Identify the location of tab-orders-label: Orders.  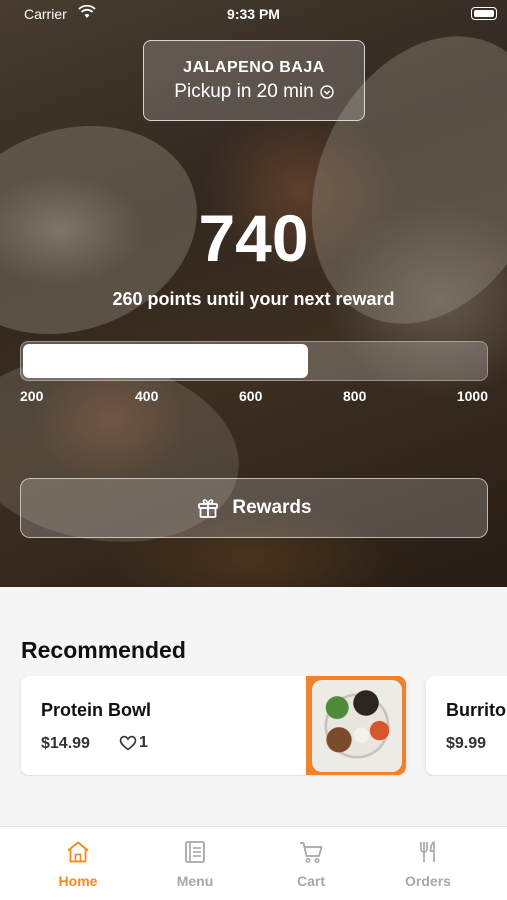
(428, 881).